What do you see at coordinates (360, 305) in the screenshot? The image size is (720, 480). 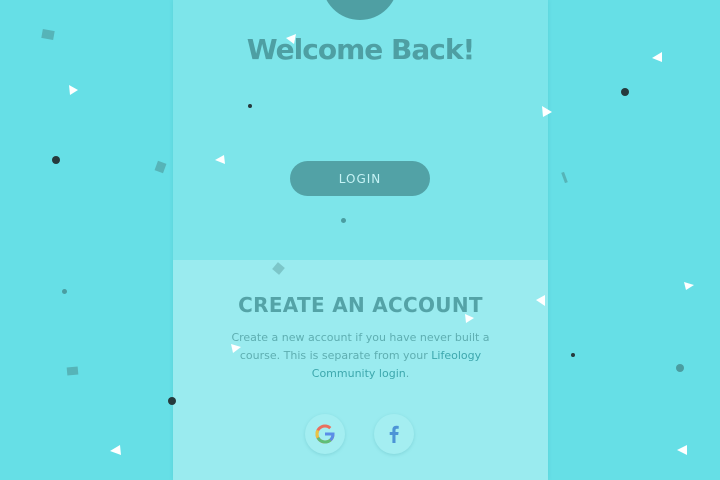 I see `create-account-title: CREATE AN ACCOUNT` at bounding box center [360, 305].